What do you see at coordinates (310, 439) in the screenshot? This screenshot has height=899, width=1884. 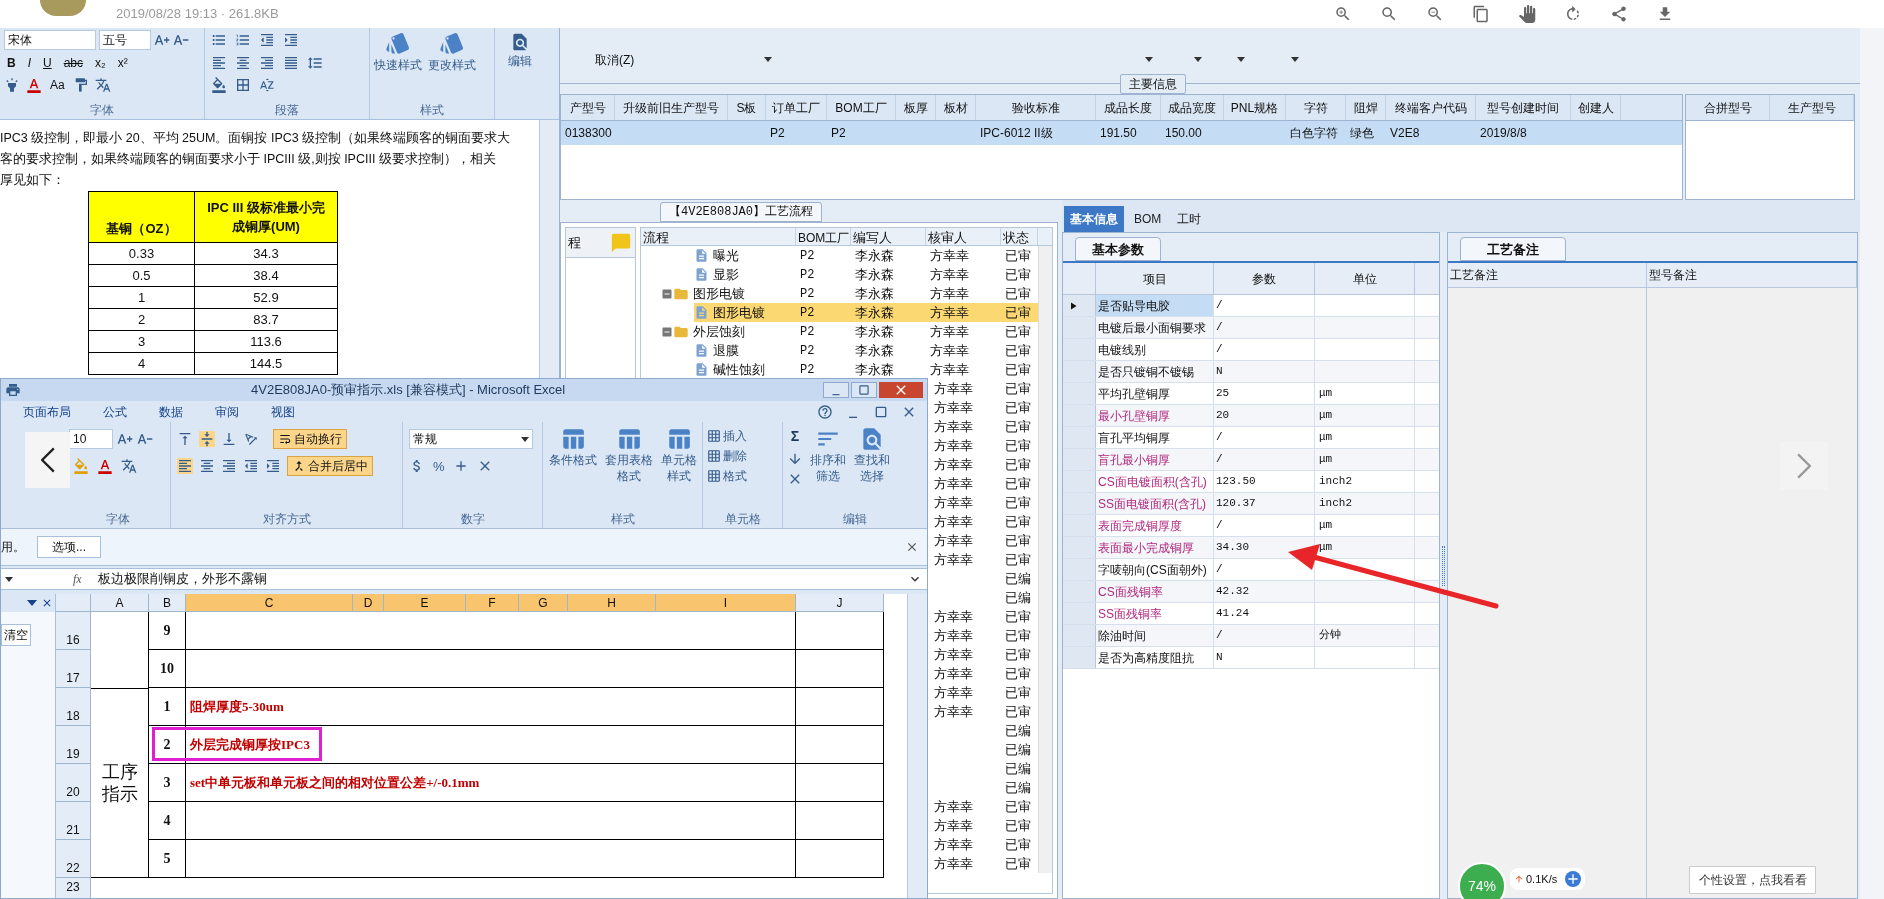 I see `wrap-text-button: 自动换行` at bounding box center [310, 439].